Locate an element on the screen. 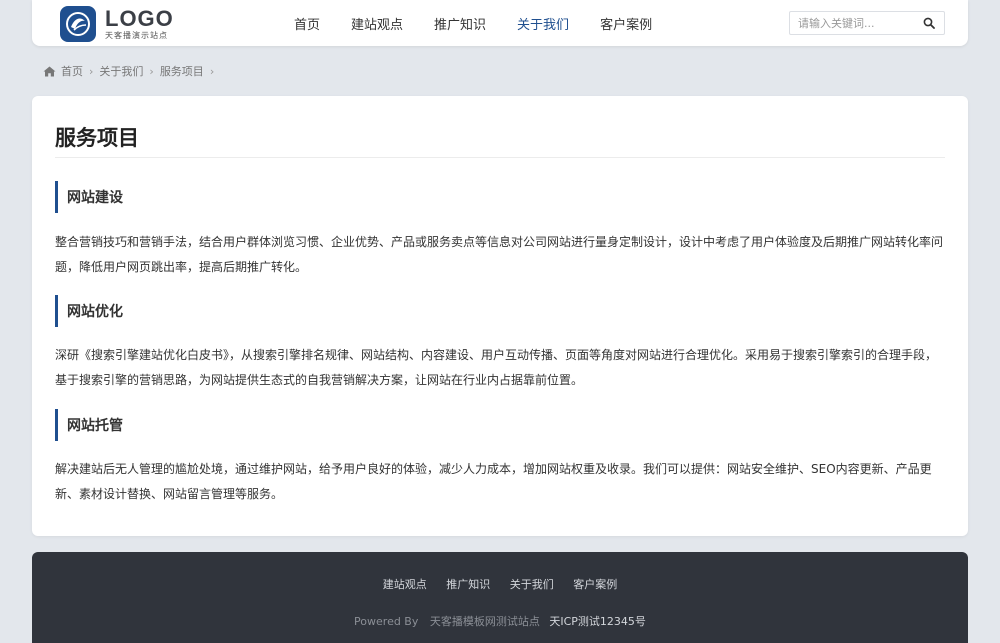 This screenshot has width=1000, height=643. footer-link-about-us: 关于我们 is located at coordinates (532, 584).